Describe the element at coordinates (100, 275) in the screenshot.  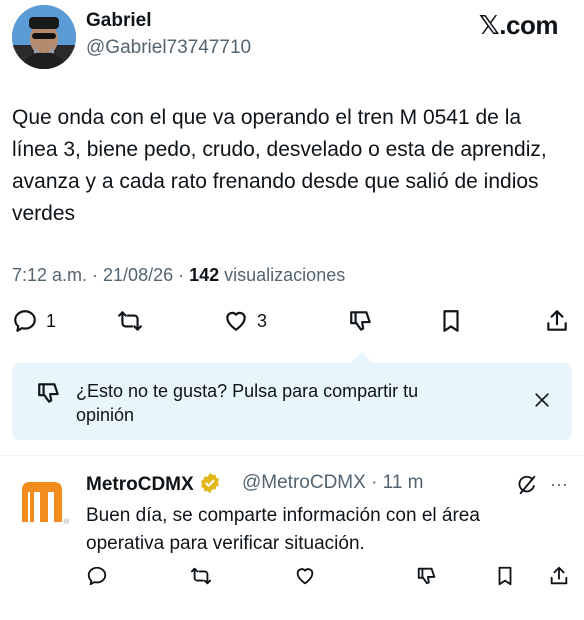
I see `tweet-timestamp: 7:12 a.m. · 21/08/26 ·` at that location.